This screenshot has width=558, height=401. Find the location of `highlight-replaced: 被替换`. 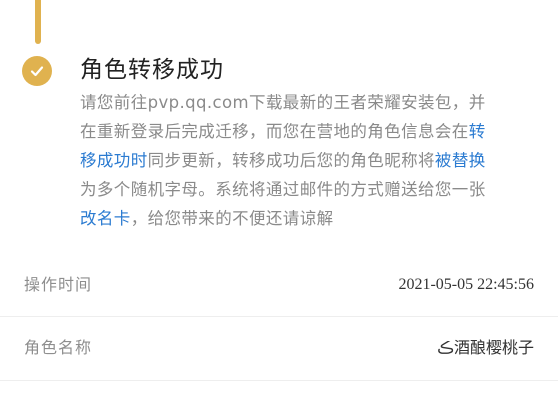

highlight-replaced: 被替换 is located at coordinates (460, 160).